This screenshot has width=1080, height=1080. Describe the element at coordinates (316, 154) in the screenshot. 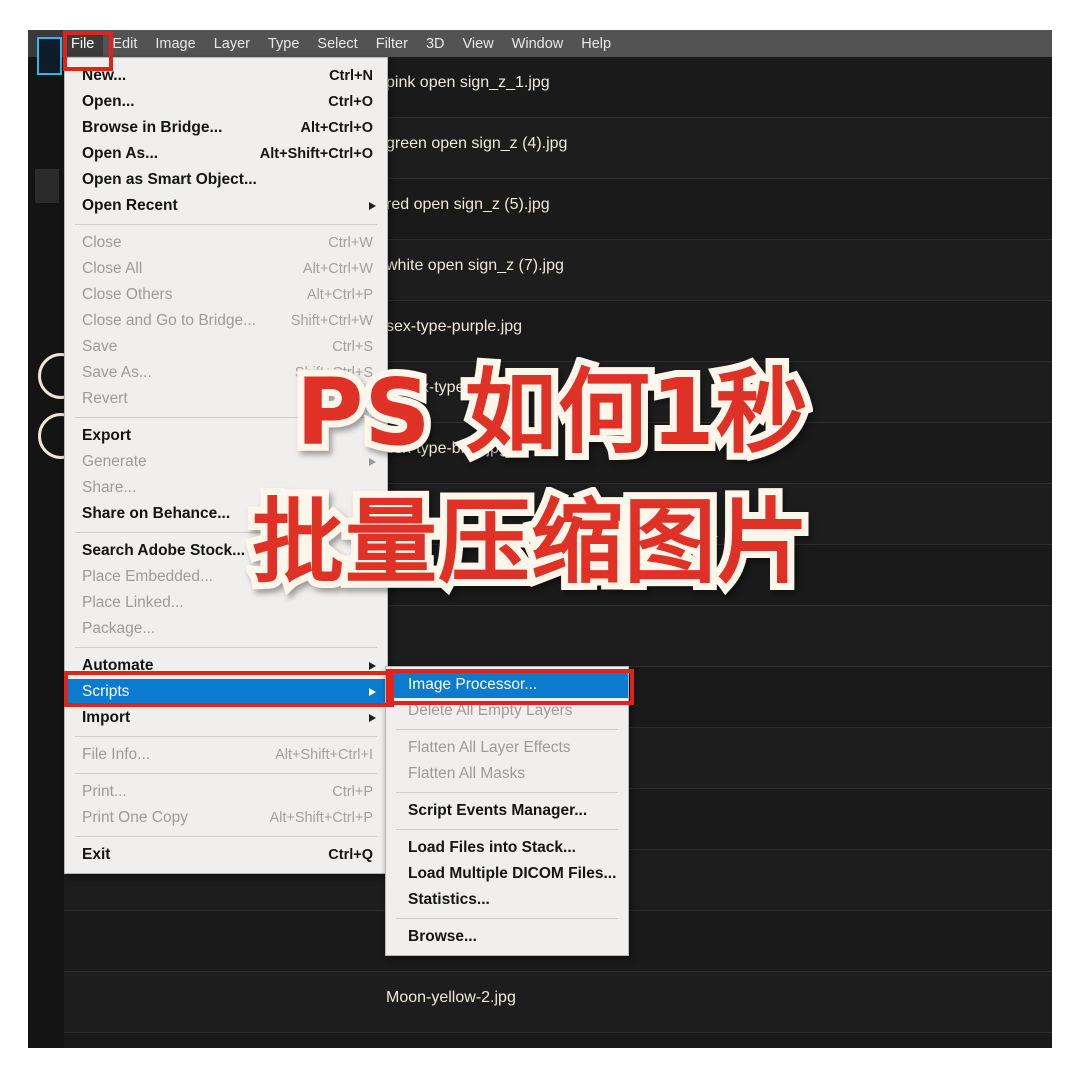

I see `menu-item-shortcut: Alt+Shift+Ctrl+O` at that location.